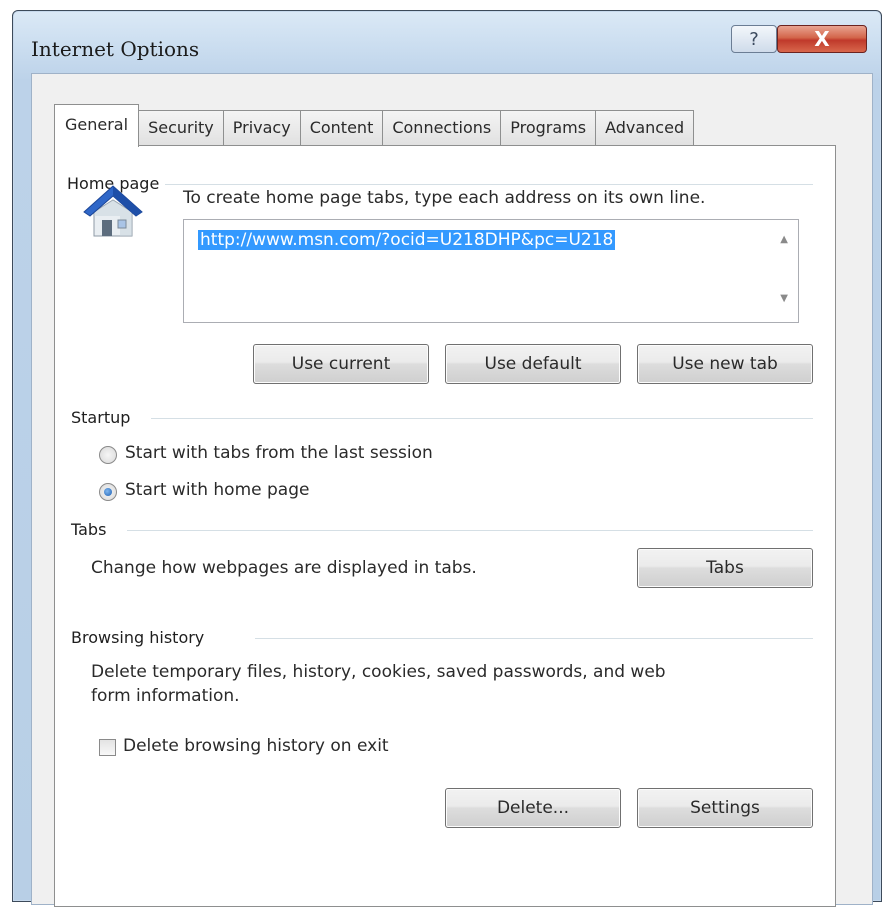 The width and height of the screenshot is (884, 907). Describe the element at coordinates (107, 747) in the screenshot. I see `delete-history-on-exit-checkbox` at that location.